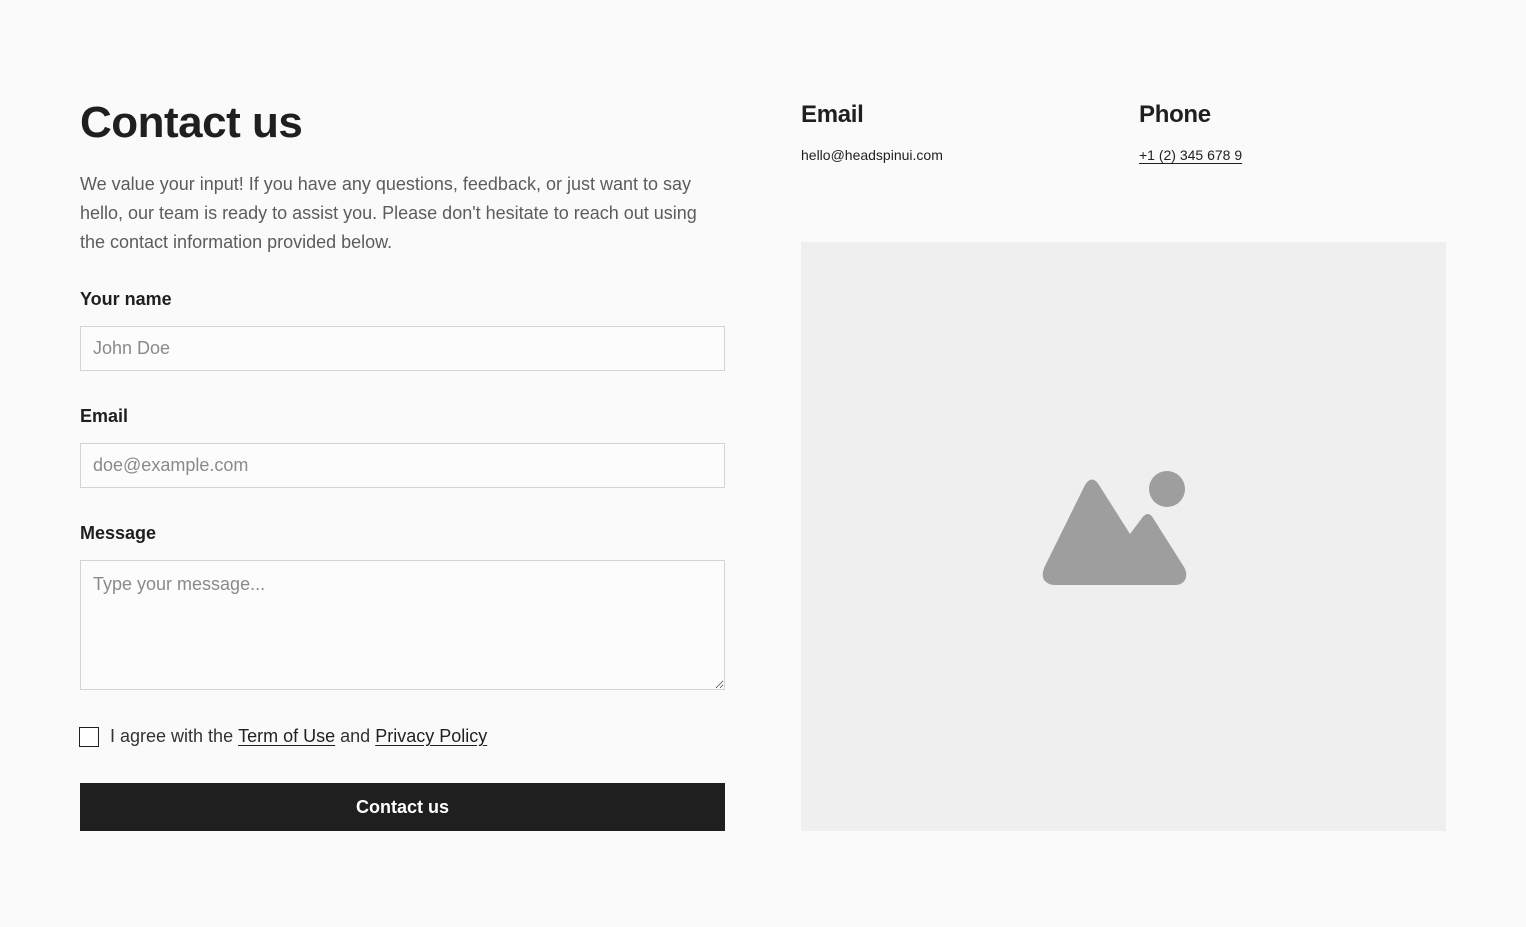  Describe the element at coordinates (431, 736) in the screenshot. I see `privacy-link: Privacy Policy` at that location.